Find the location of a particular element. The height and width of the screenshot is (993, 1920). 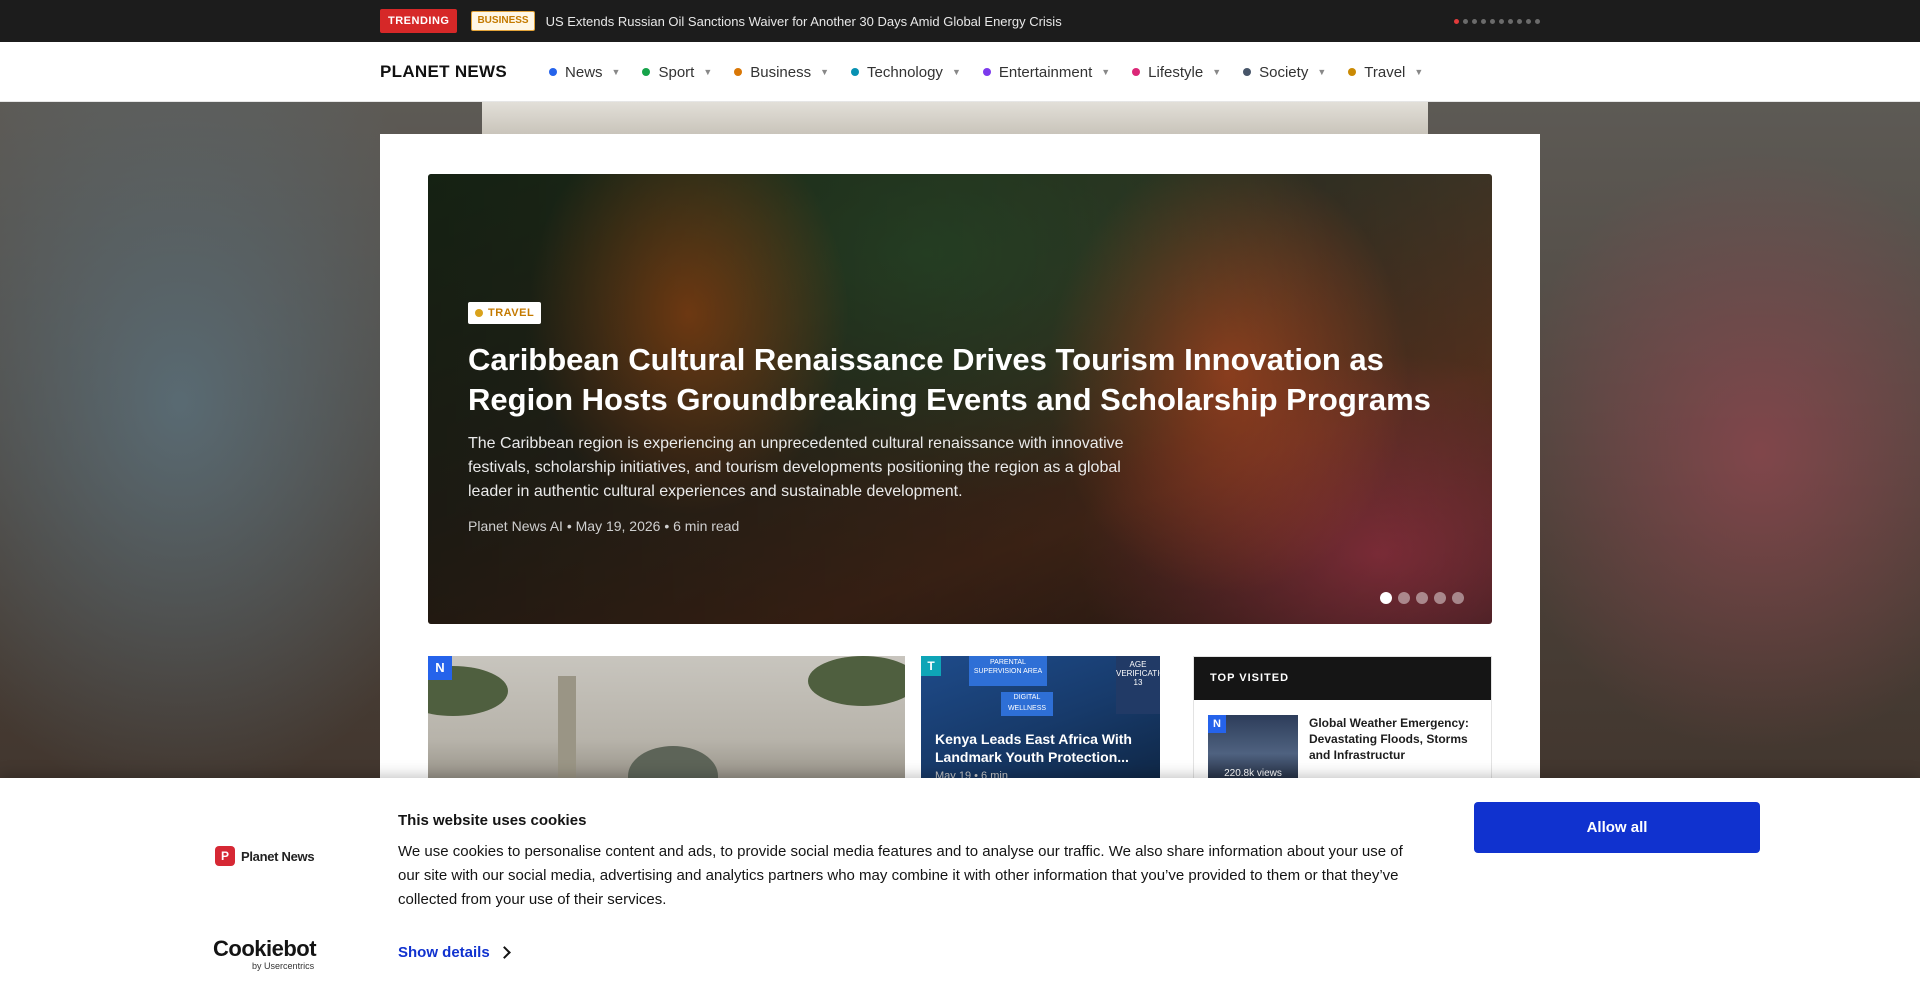

cookiebot-subtitle: by Usercentrics is located at coordinates (283, 966).